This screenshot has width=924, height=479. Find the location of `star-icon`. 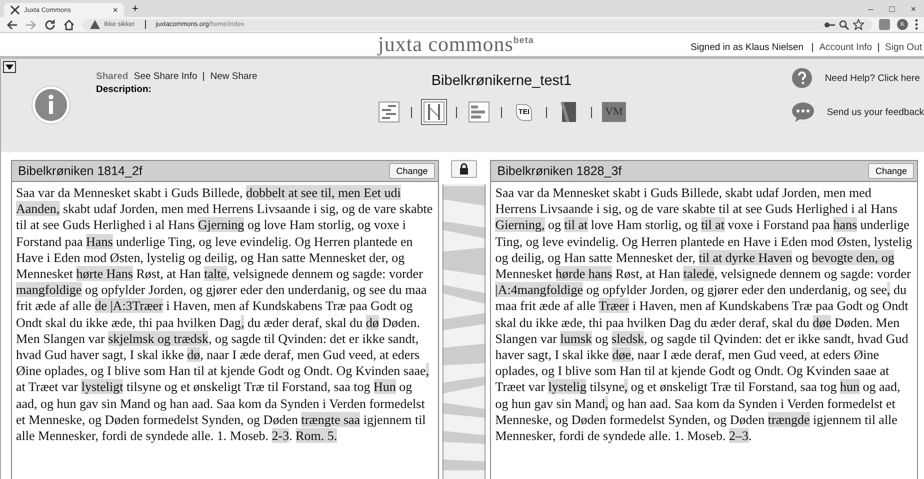

star-icon is located at coordinates (858, 24).